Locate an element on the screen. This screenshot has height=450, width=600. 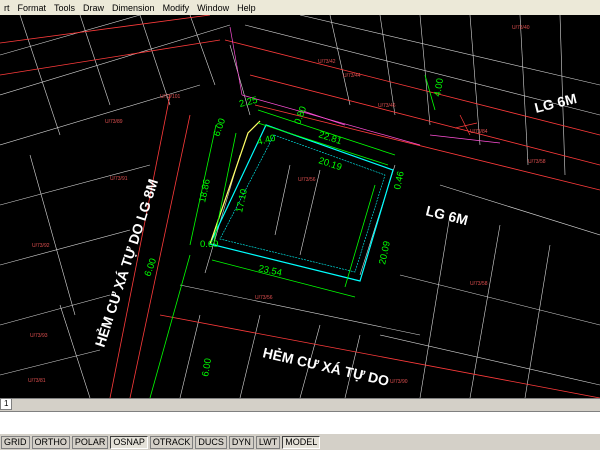
menu-window: Window is located at coordinates (213, 8).